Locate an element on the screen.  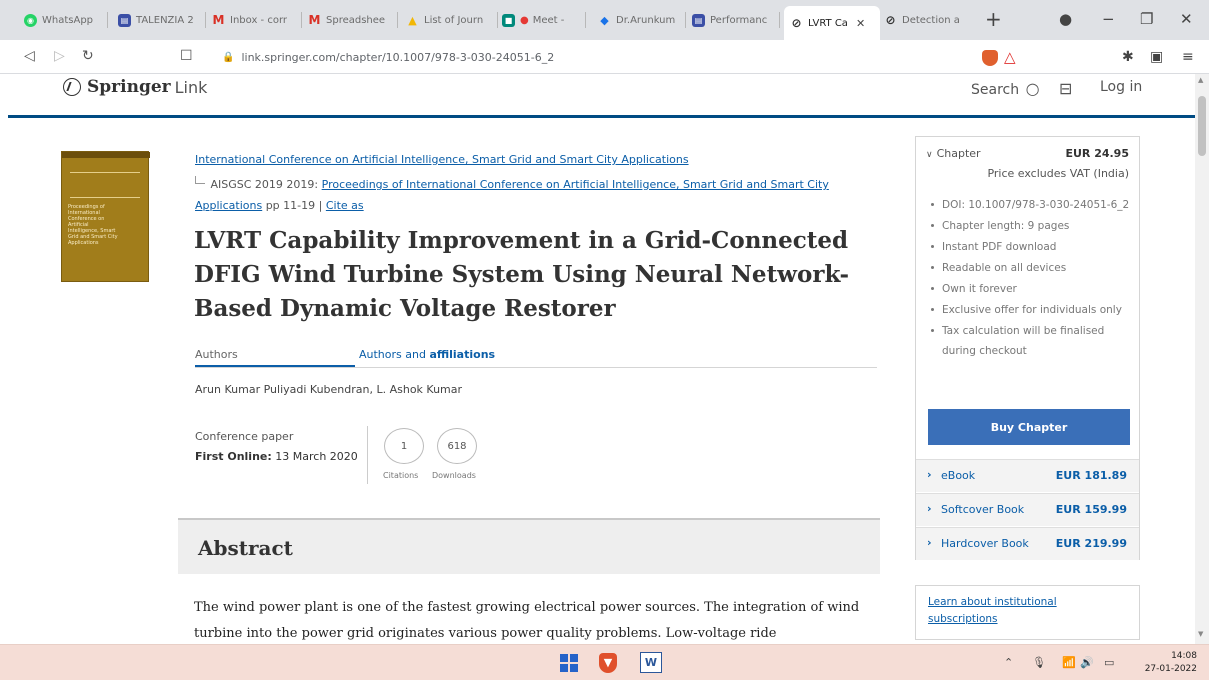
feature-item: Own it forever is located at coordinates (1030, 289).